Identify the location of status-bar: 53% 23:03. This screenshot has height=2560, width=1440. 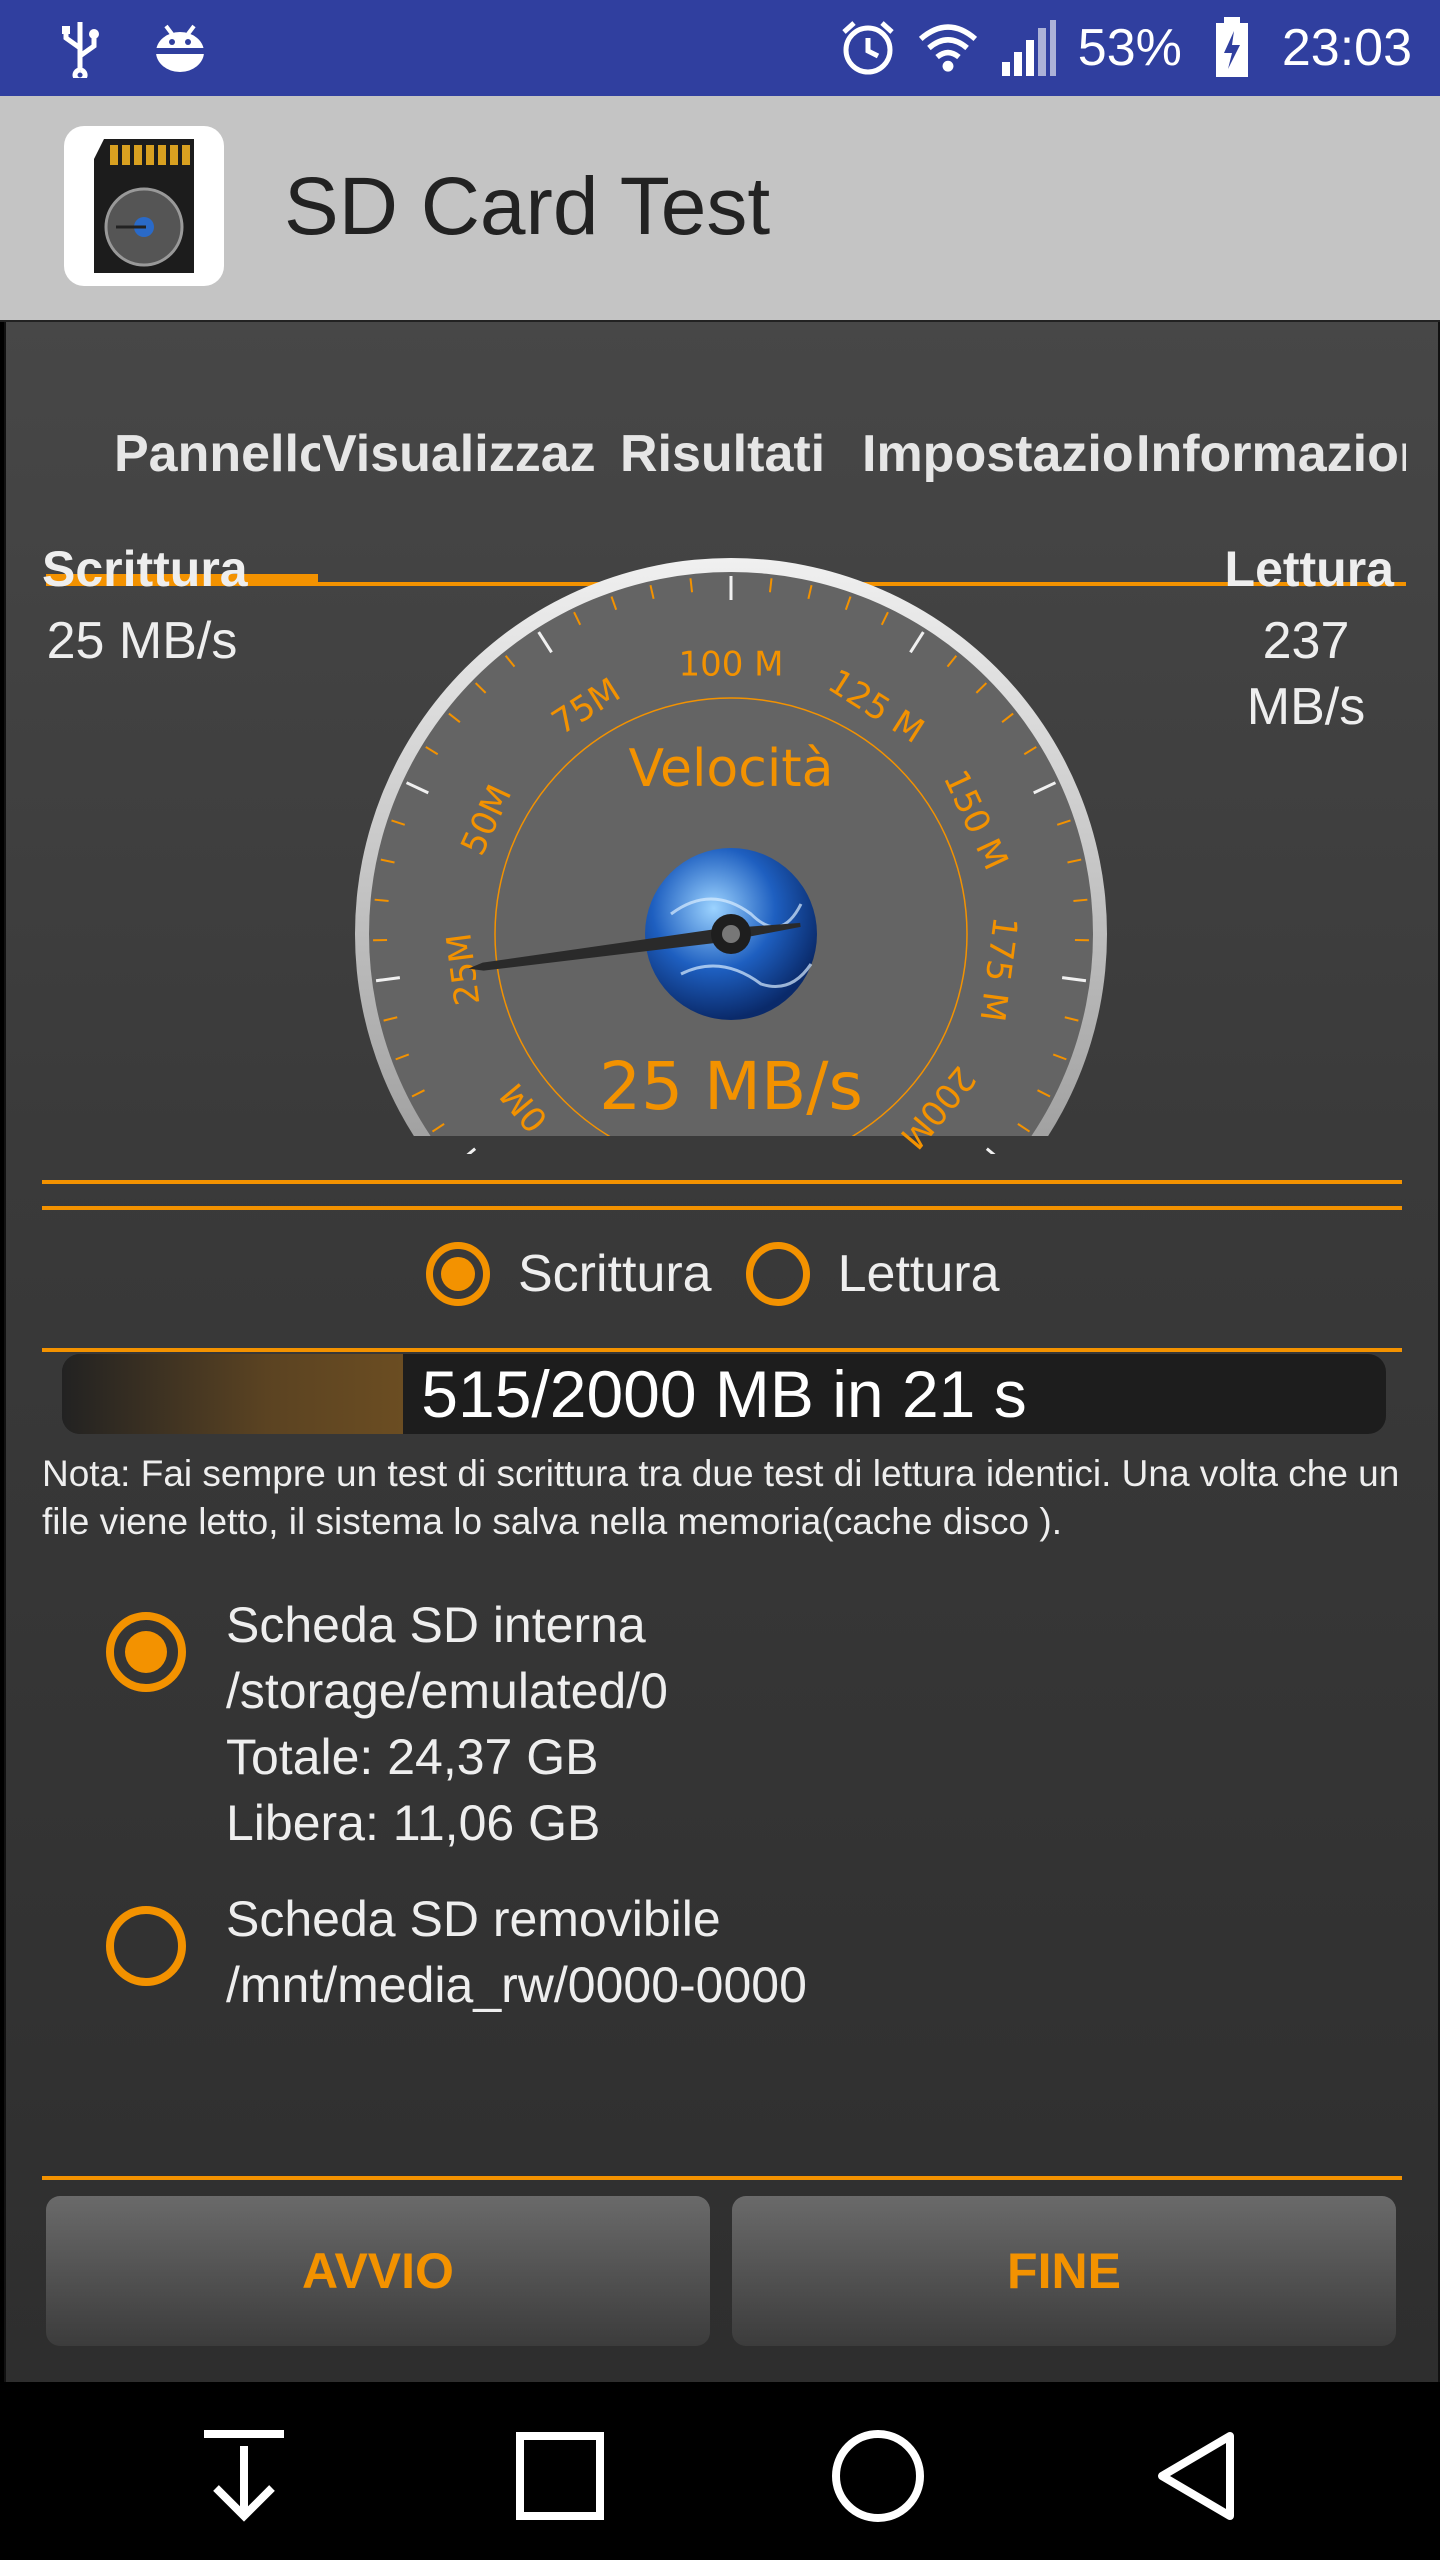
(720, 48).